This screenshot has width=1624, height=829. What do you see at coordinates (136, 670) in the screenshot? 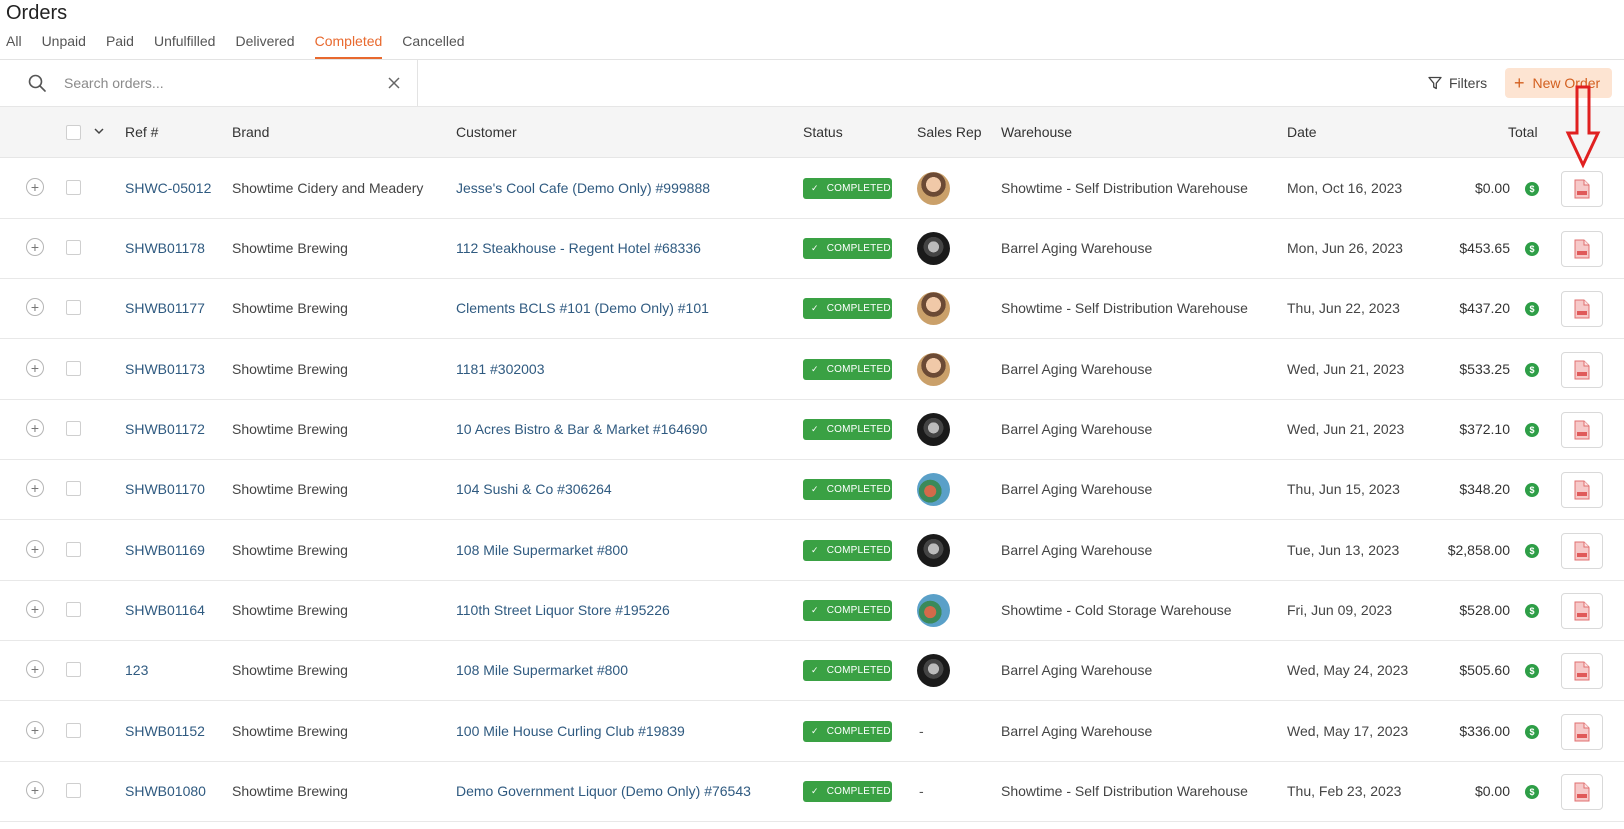
I see `order-ref-link: 123` at bounding box center [136, 670].